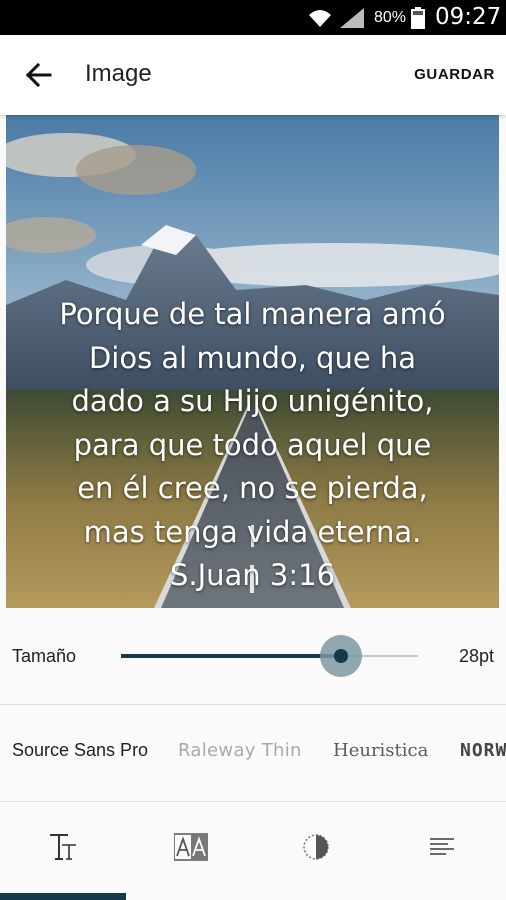  I want to click on battery-percent: 80%, so click(390, 17).